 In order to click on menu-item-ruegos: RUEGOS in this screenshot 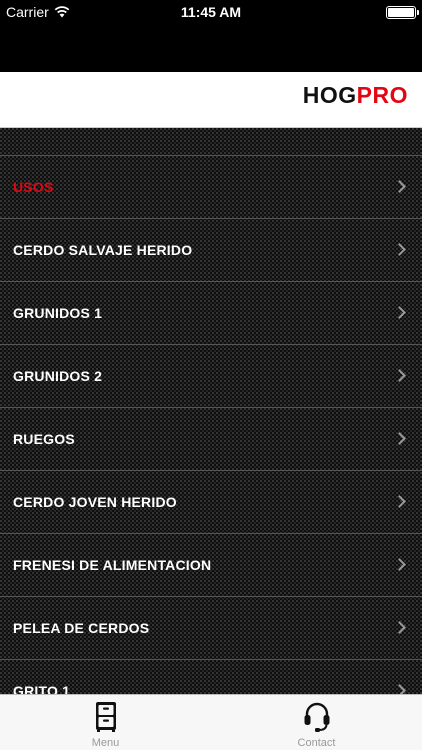, I will do `click(211, 439)`.